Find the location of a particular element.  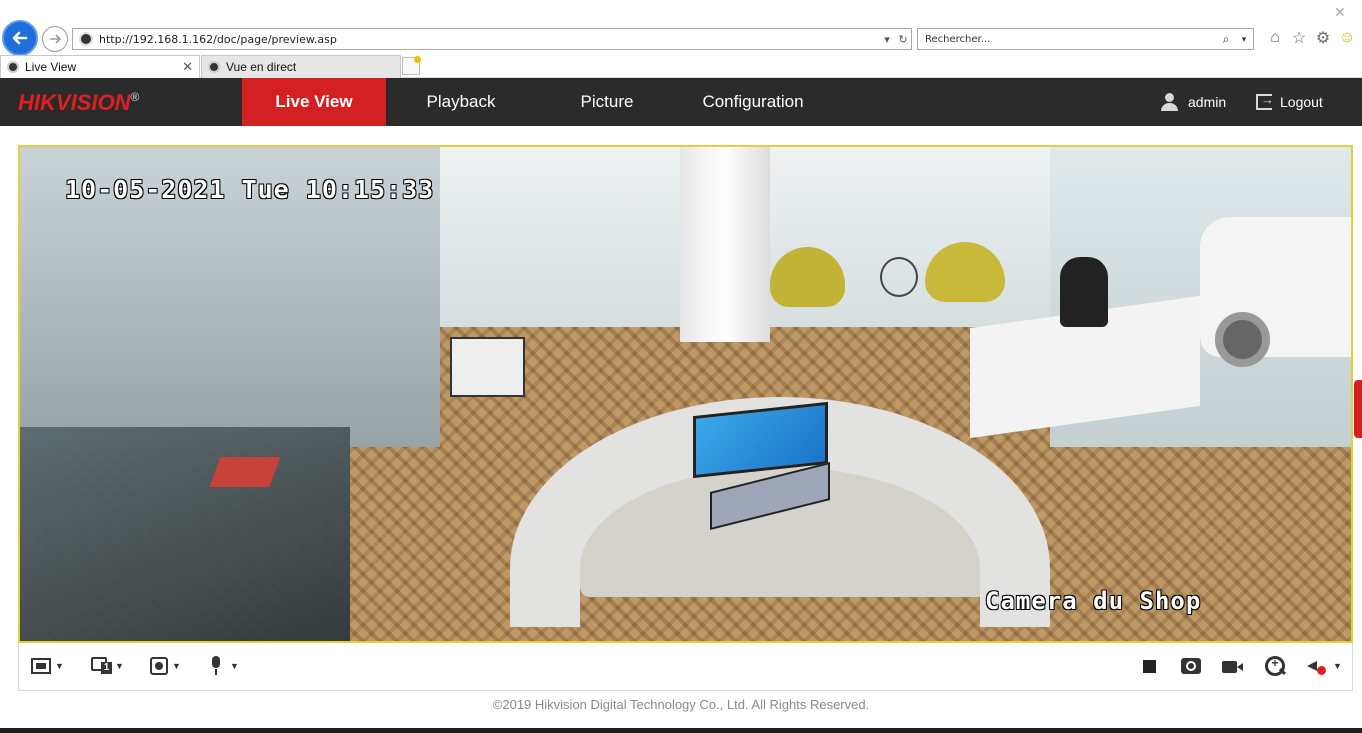

favorites-star-icon: ☆ is located at coordinates (1299, 38).